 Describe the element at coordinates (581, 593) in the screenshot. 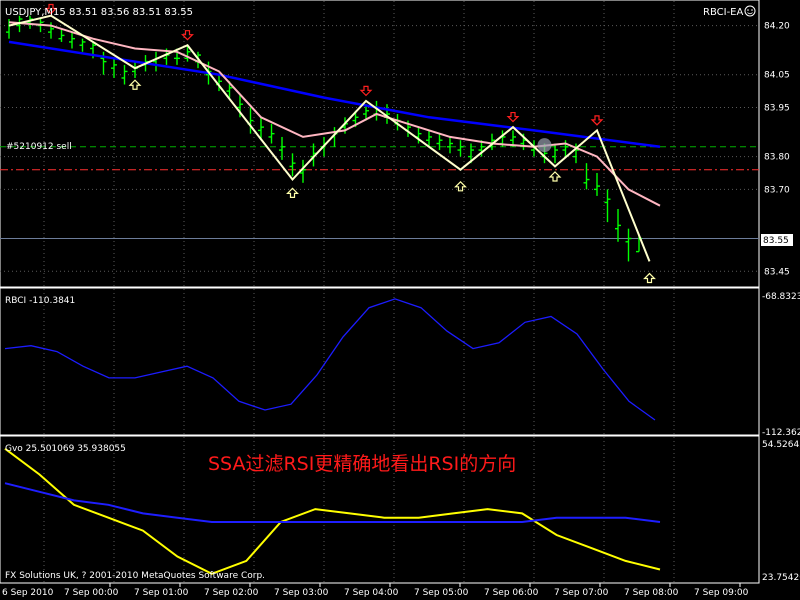

I see `time-tick-label: 7 Sep 07:00` at that location.